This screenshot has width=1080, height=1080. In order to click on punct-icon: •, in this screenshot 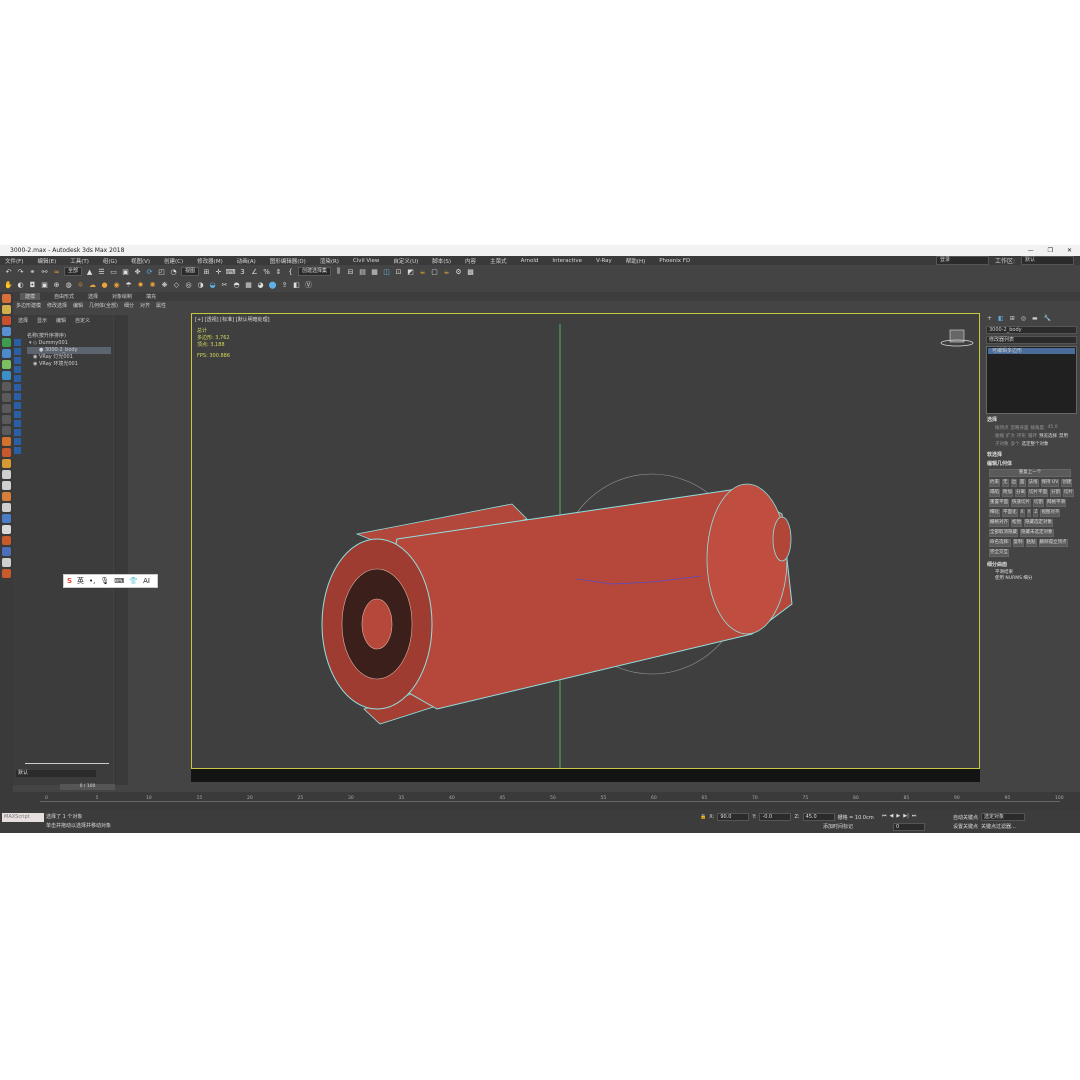, I will do `click(92, 581)`.